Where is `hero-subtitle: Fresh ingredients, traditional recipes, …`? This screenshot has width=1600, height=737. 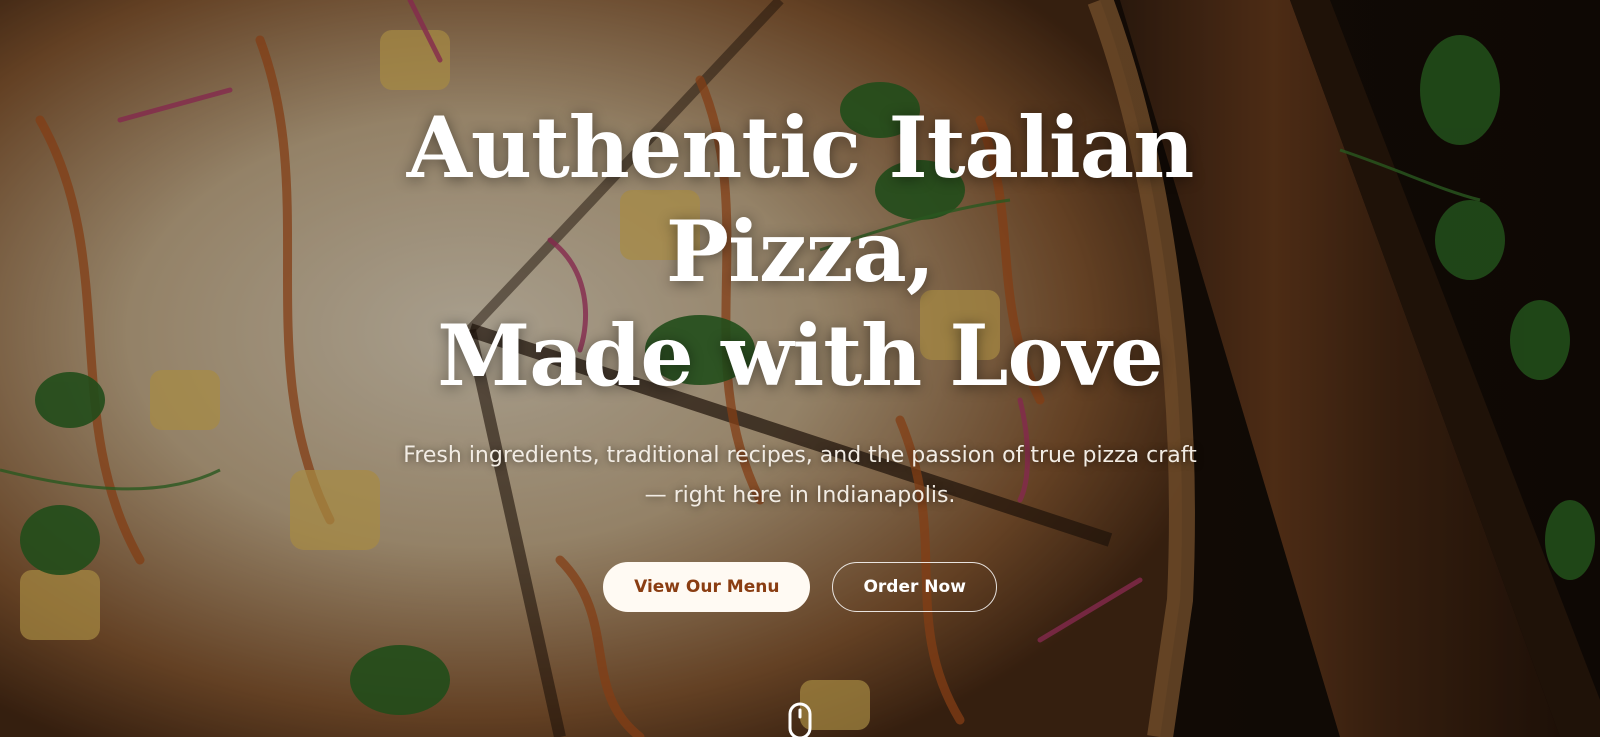 hero-subtitle: Fresh ingredients, traditional recipes, … is located at coordinates (800, 475).